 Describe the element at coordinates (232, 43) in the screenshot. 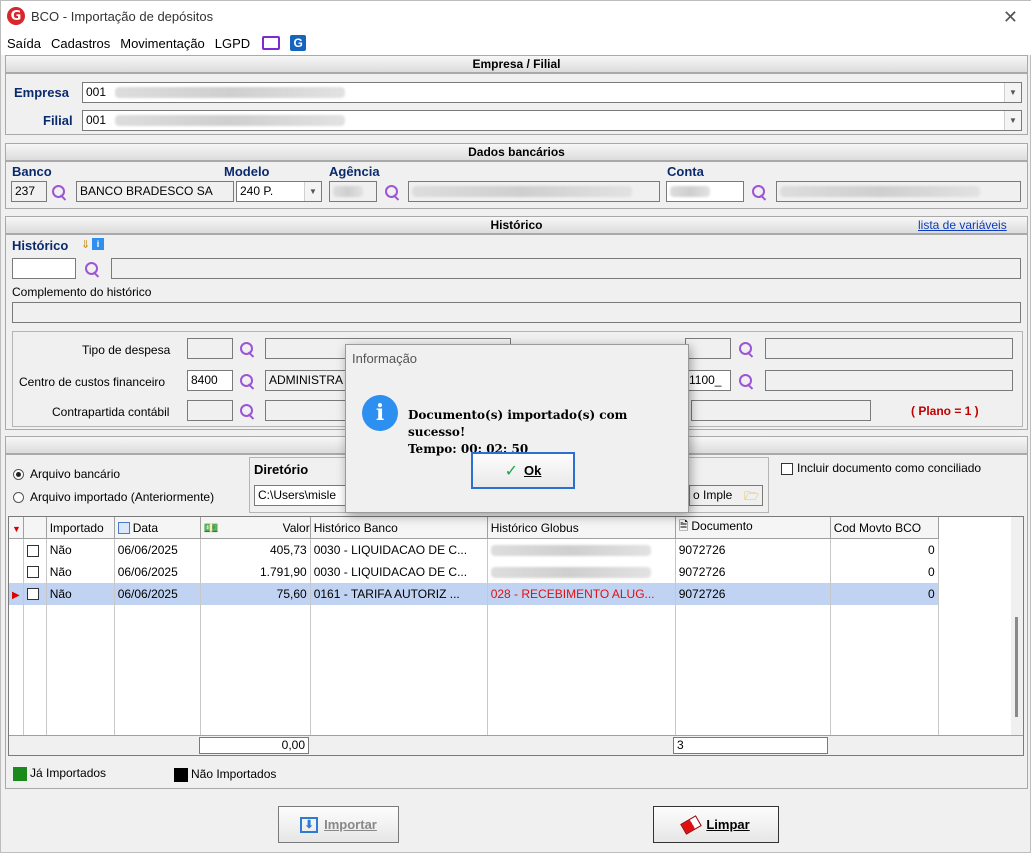

I see `menu-lgpd: LGPD` at that location.